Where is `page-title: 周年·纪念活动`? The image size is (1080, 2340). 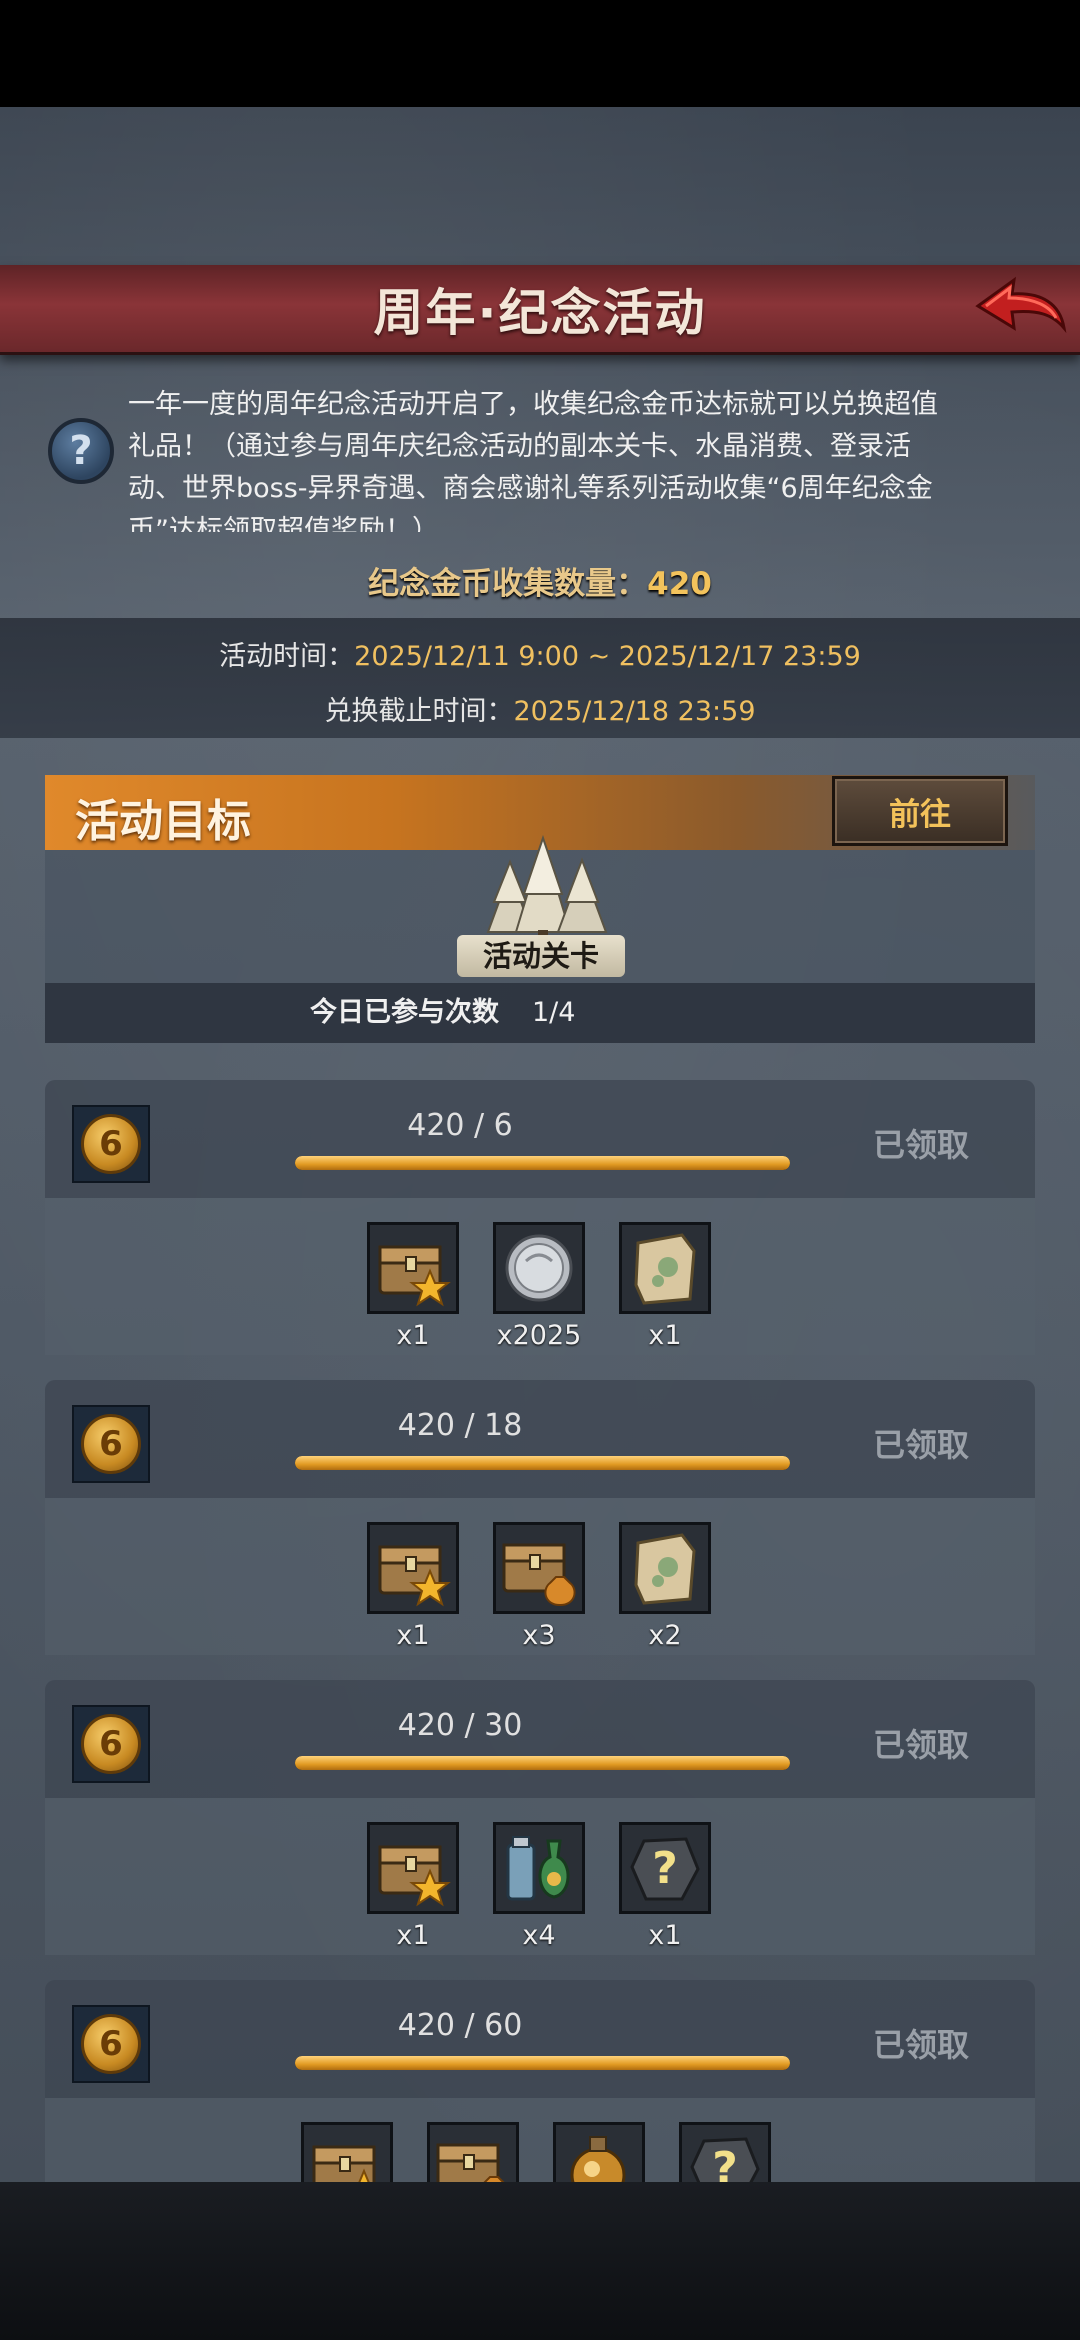 page-title: 周年·纪念活动 is located at coordinates (540, 313).